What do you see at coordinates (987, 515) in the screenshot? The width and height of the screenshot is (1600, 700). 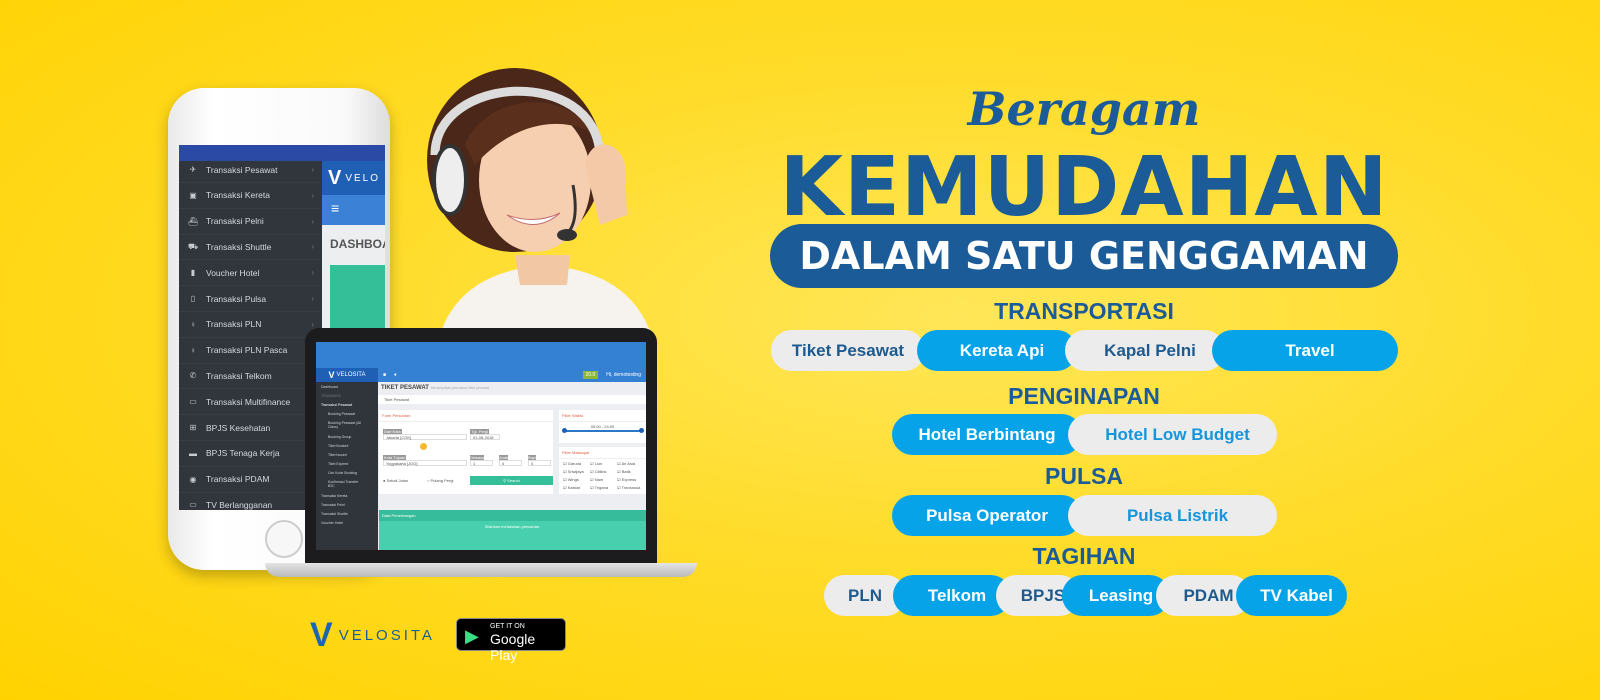 I see `service-pill: Pulsa Operator` at bounding box center [987, 515].